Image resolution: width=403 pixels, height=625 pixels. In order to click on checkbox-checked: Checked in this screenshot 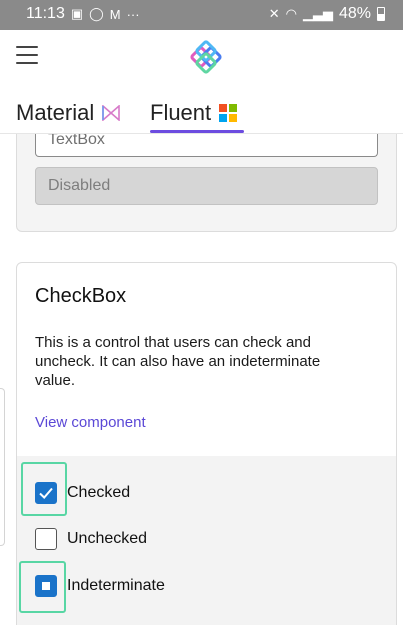, I will do `click(82, 493)`.